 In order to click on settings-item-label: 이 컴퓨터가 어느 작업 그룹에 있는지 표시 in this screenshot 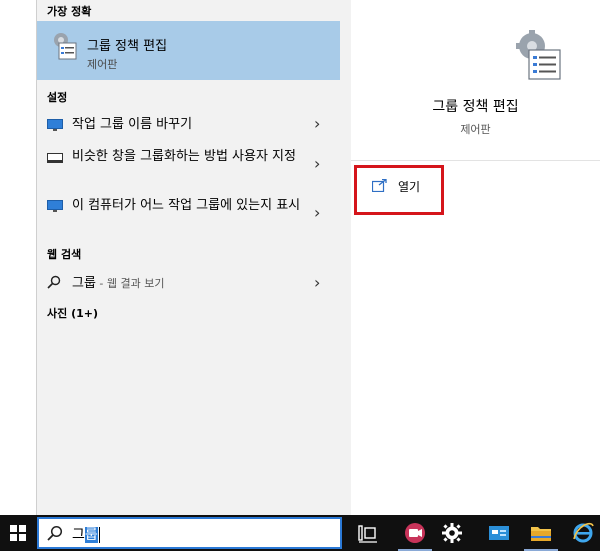, I will do `click(186, 205)`.